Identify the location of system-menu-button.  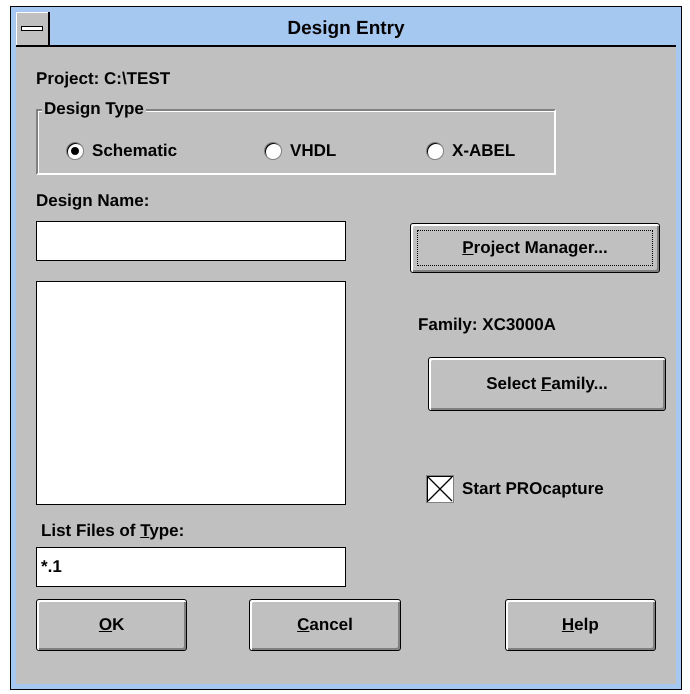
(33, 28).